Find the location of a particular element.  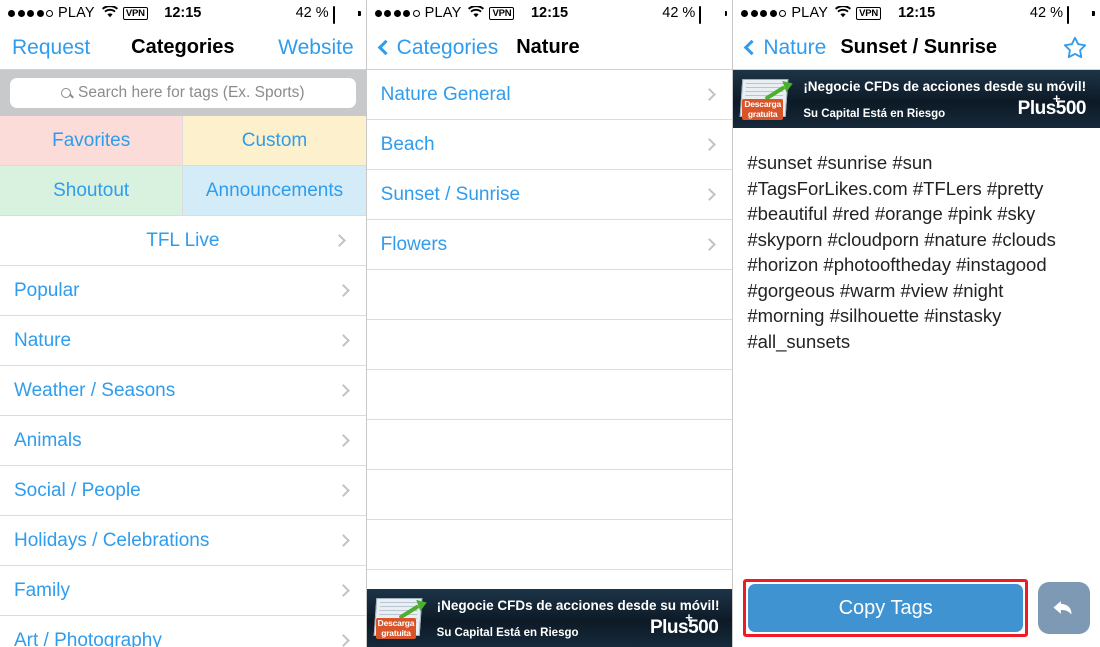

quick-tiles-row-2: Shoutout Announcements is located at coordinates (183, 191).